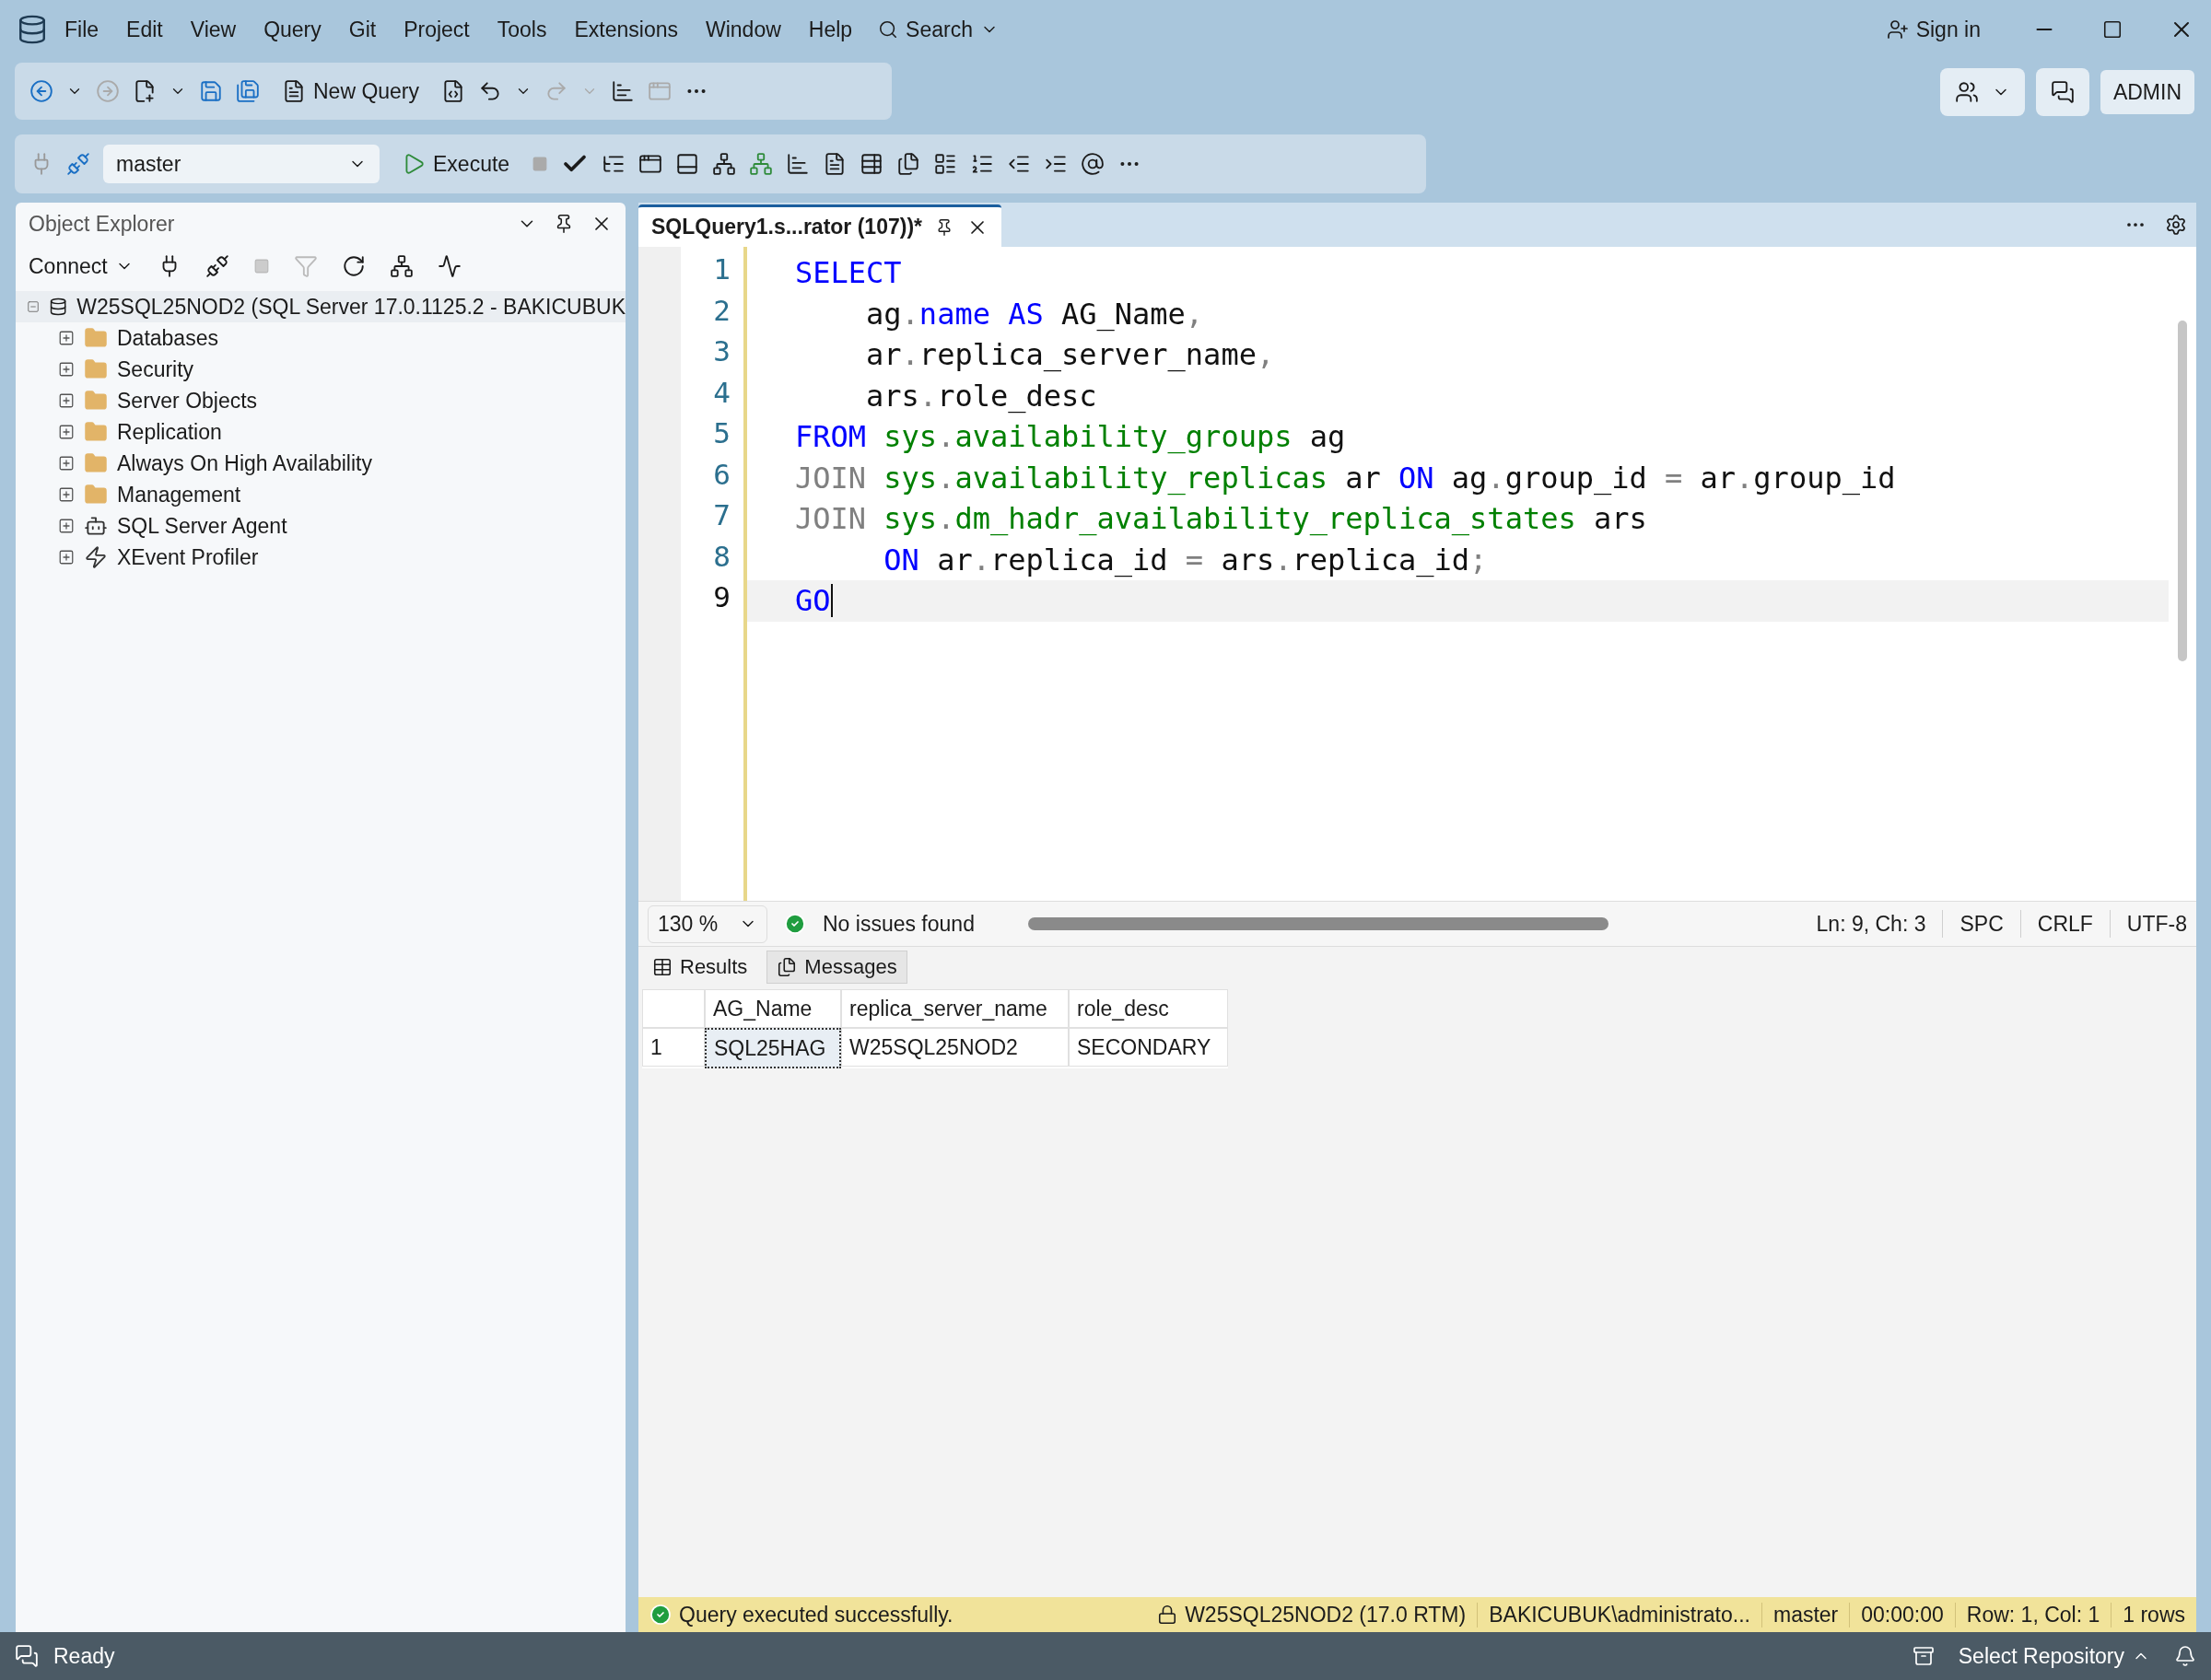  I want to click on menu-item: File, so click(82, 29).